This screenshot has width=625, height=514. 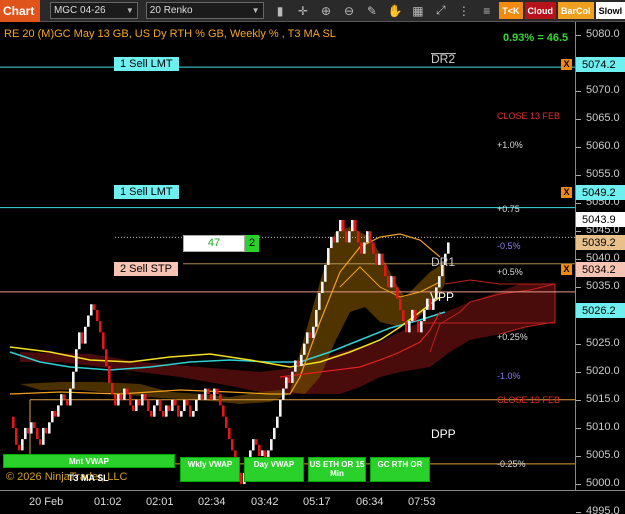 What do you see at coordinates (326, 11) in the screenshot?
I see `zoom-in-icon: ⊕` at bounding box center [326, 11].